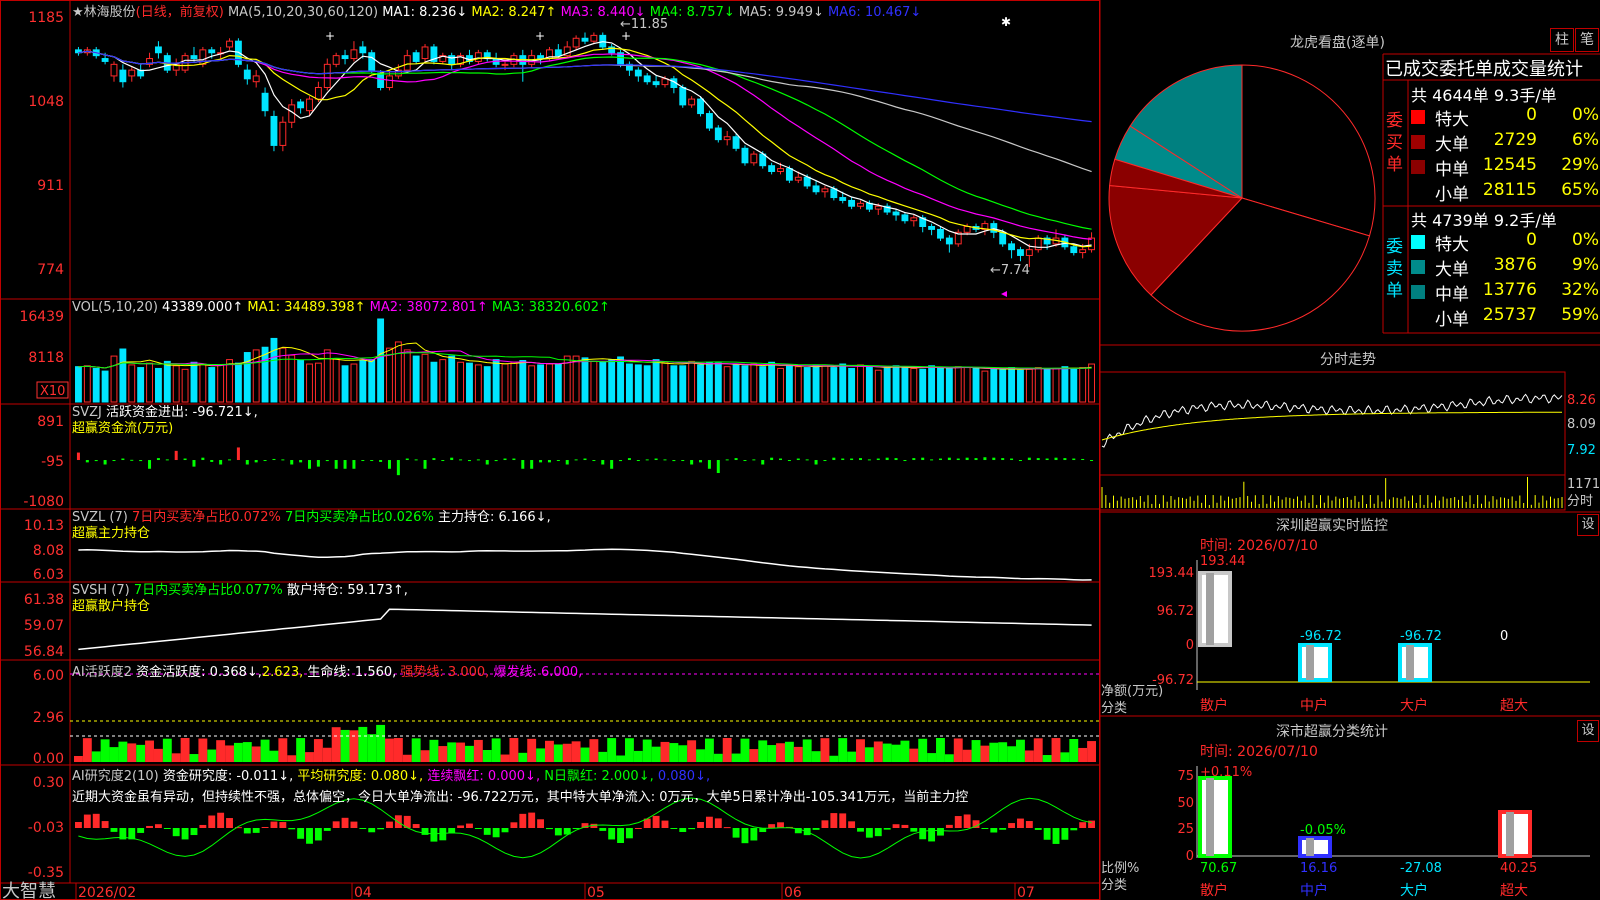 The width and height of the screenshot is (1600, 900). I want to click on svzl-t3: 主力持仓: 6.166↓,, so click(494, 517).